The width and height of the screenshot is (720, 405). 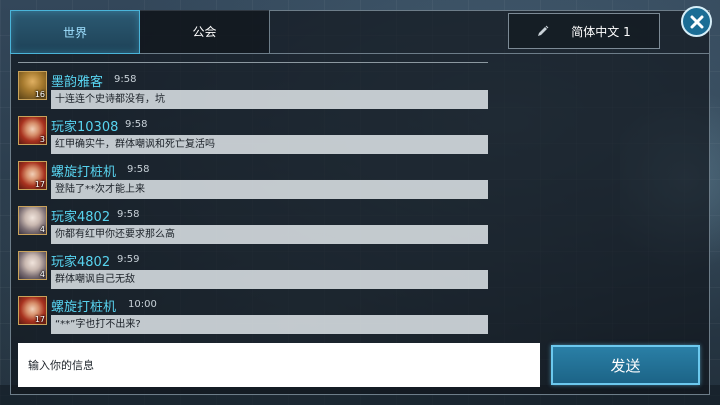 I want to click on chat-message-input, so click(x=279, y=365).